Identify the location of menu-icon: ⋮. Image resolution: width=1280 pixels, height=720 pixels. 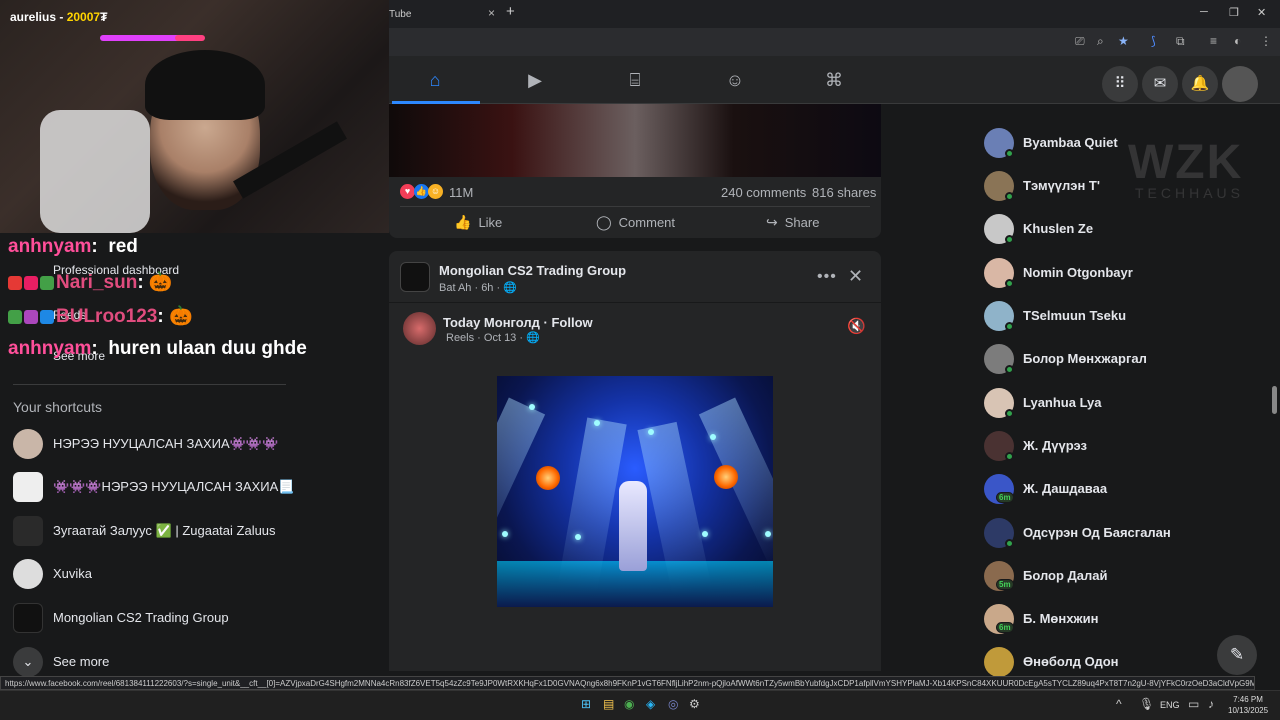
(1266, 41).